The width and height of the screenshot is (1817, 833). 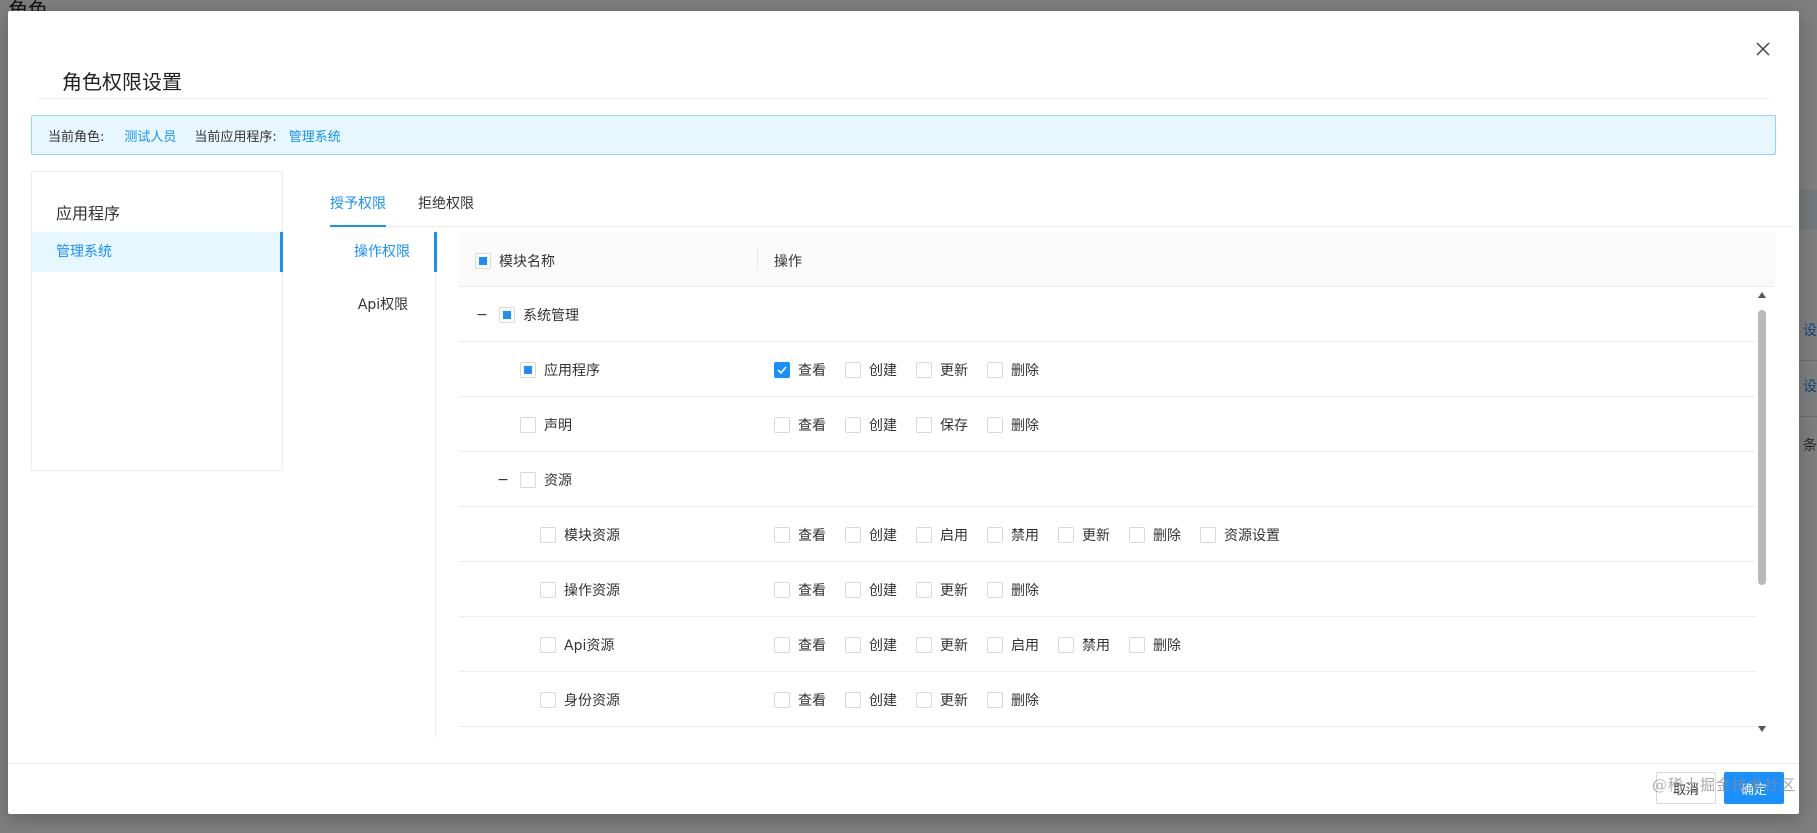 What do you see at coordinates (483, 261) in the screenshot?
I see `select-all-checkbox` at bounding box center [483, 261].